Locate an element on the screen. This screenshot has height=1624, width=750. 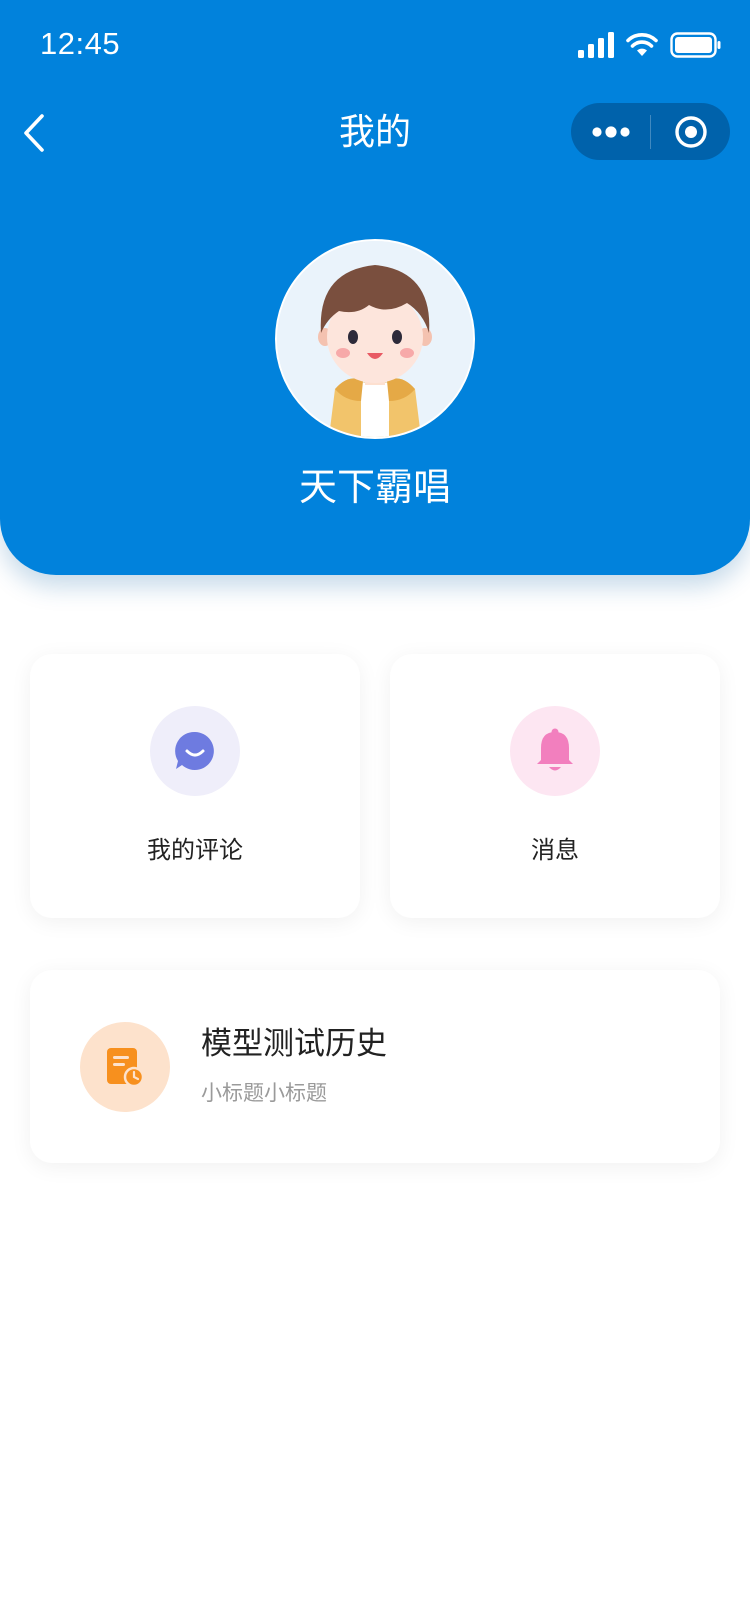
mini-program-capsule is located at coordinates (650, 131).